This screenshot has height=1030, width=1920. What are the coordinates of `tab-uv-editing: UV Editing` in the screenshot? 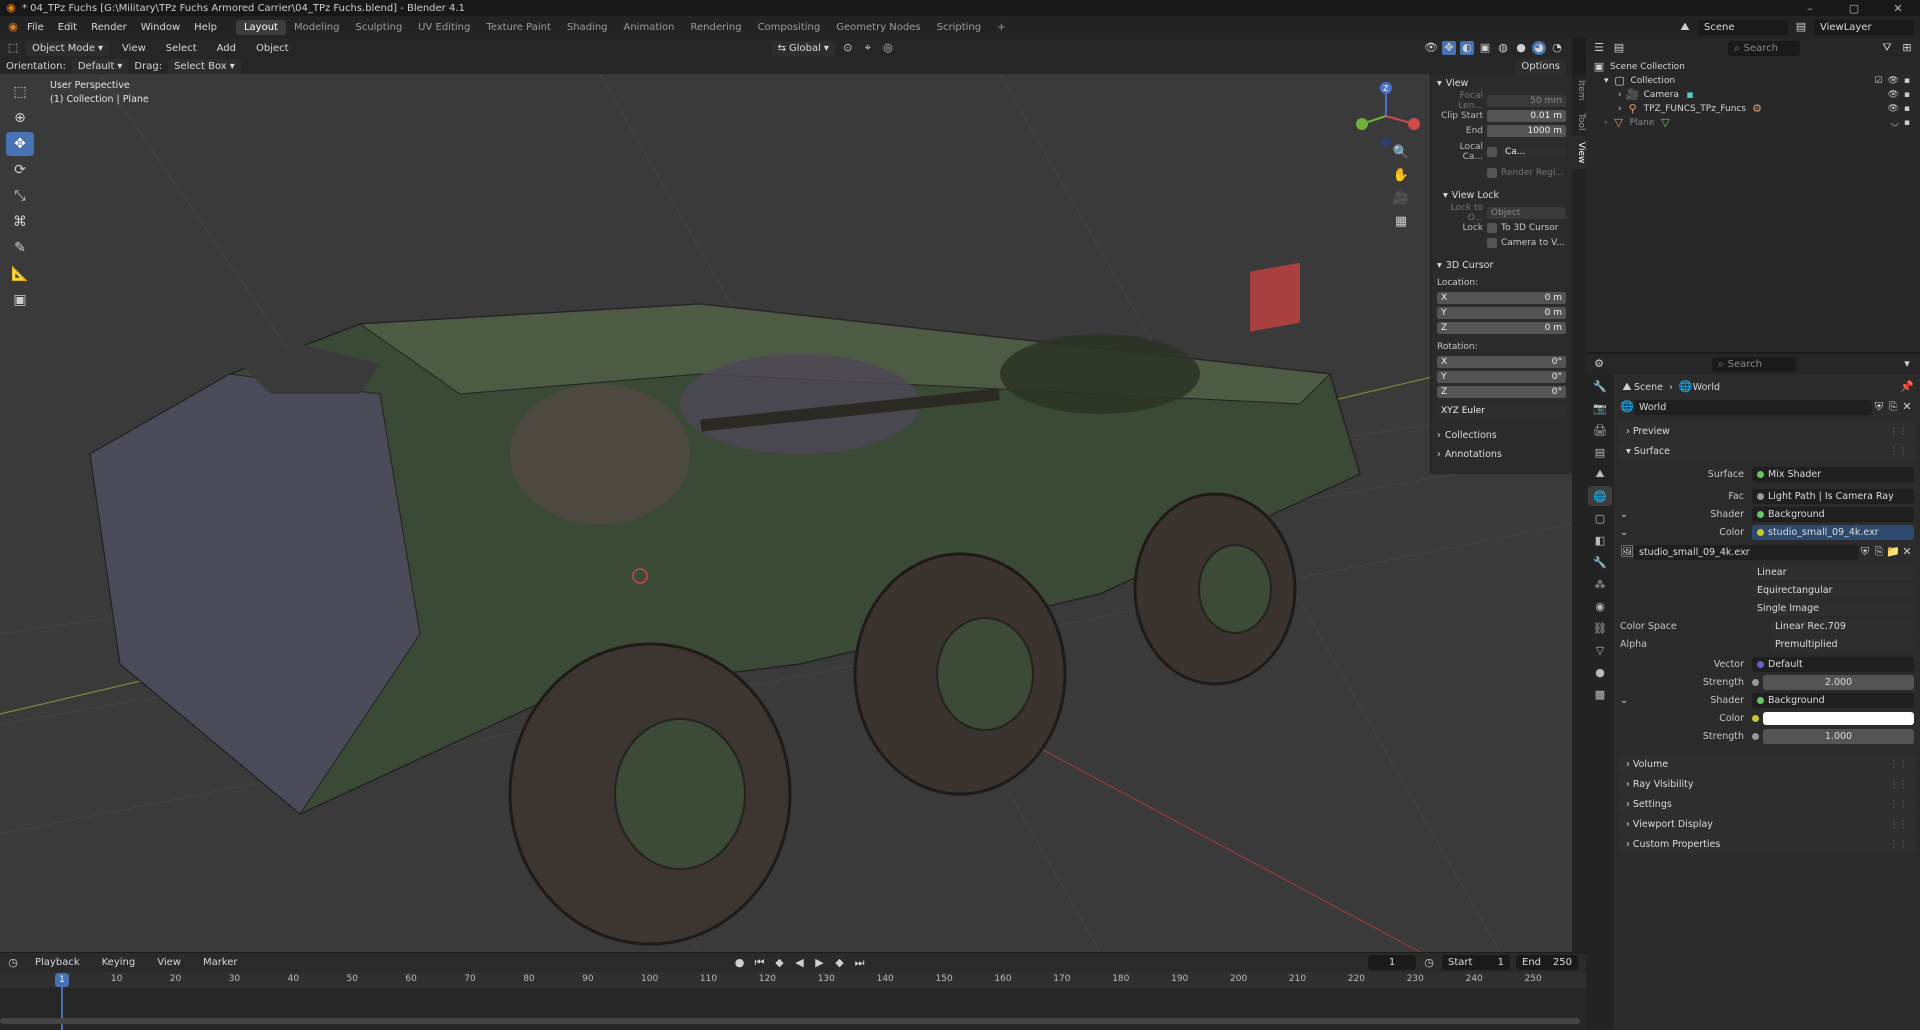 It's located at (444, 27).